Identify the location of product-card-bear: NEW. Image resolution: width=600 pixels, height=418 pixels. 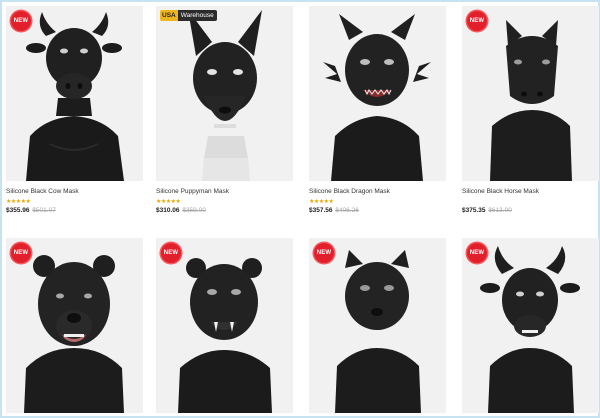
(74, 325).